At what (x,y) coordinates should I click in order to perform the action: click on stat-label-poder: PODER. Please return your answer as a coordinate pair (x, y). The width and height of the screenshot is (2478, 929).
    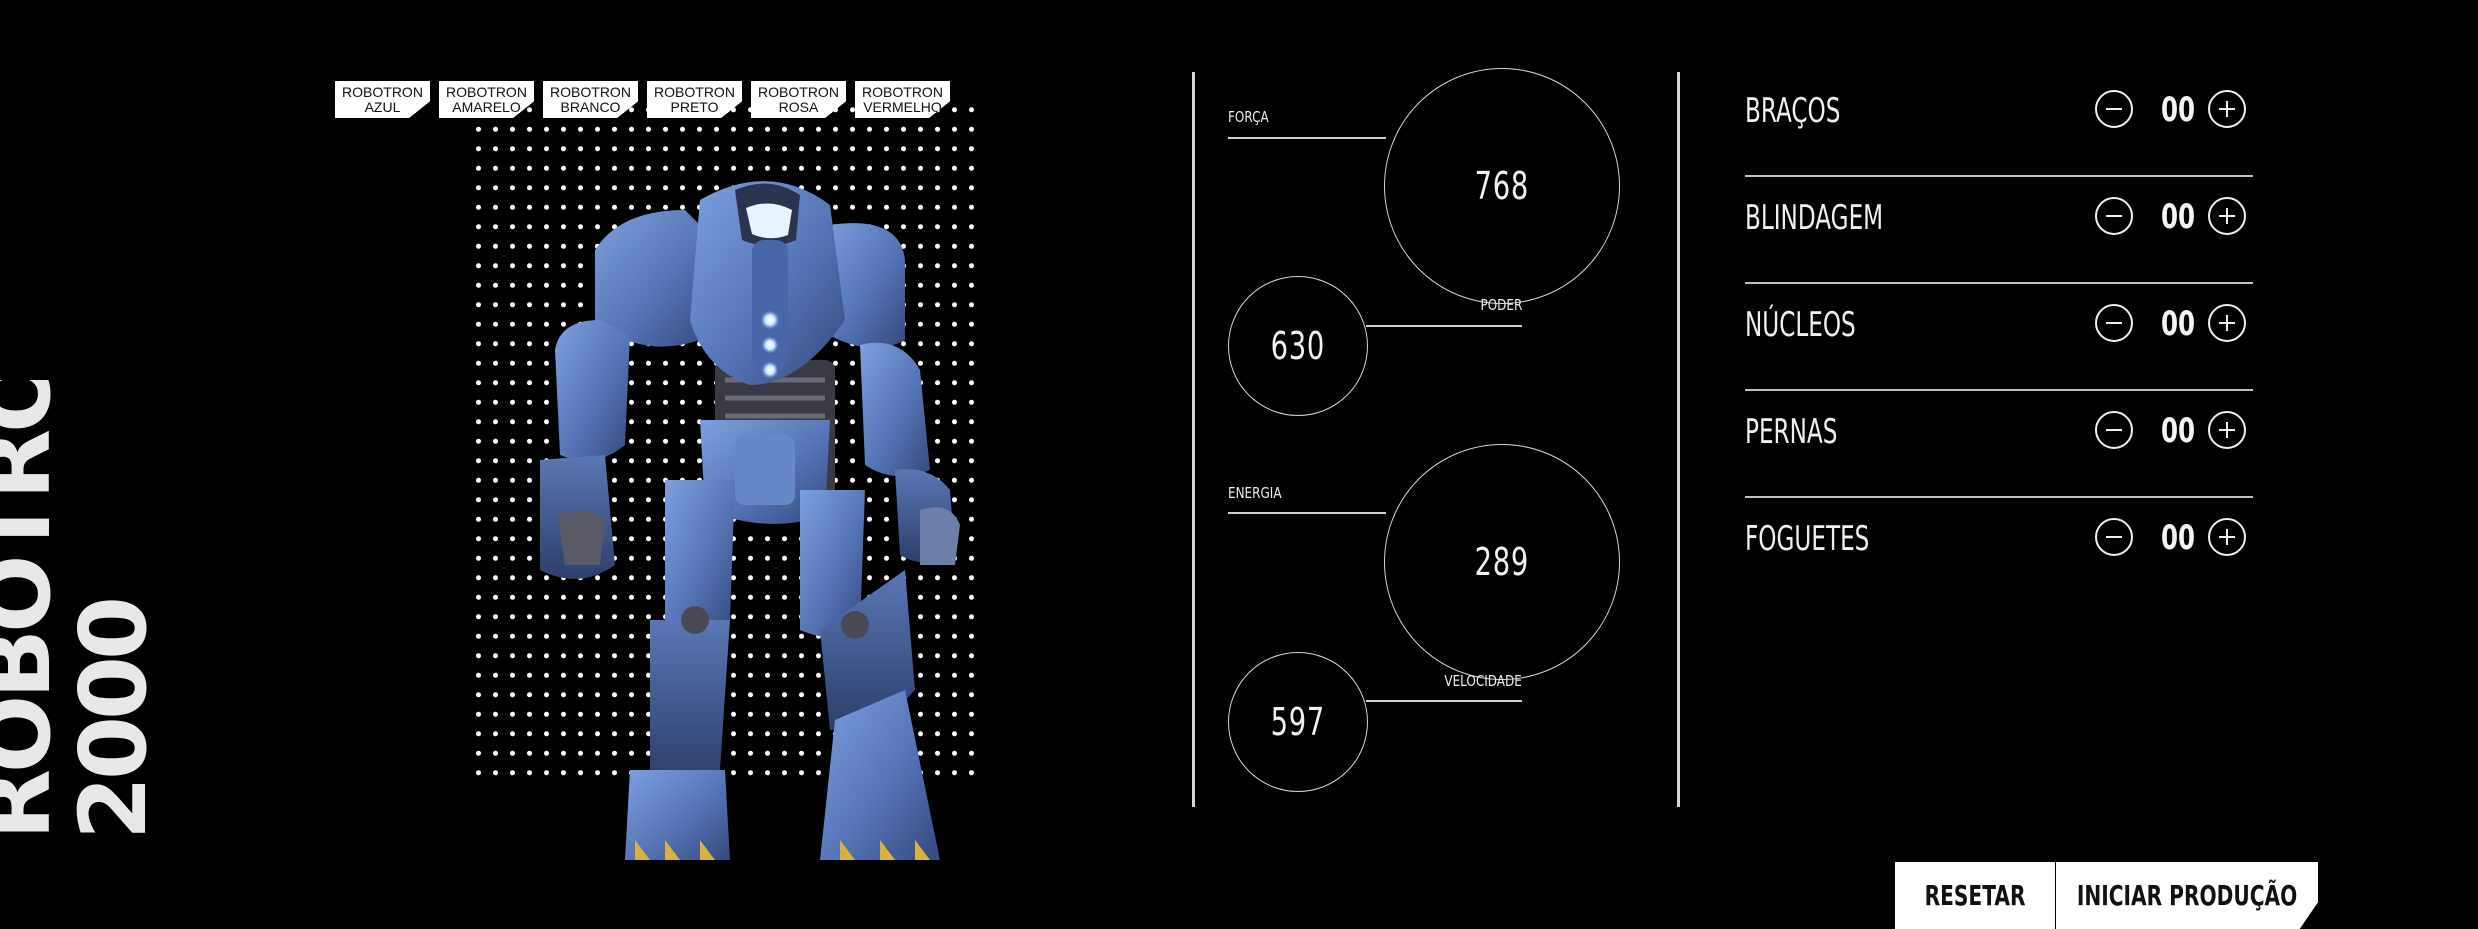
    Looking at the image, I should click on (1501, 305).